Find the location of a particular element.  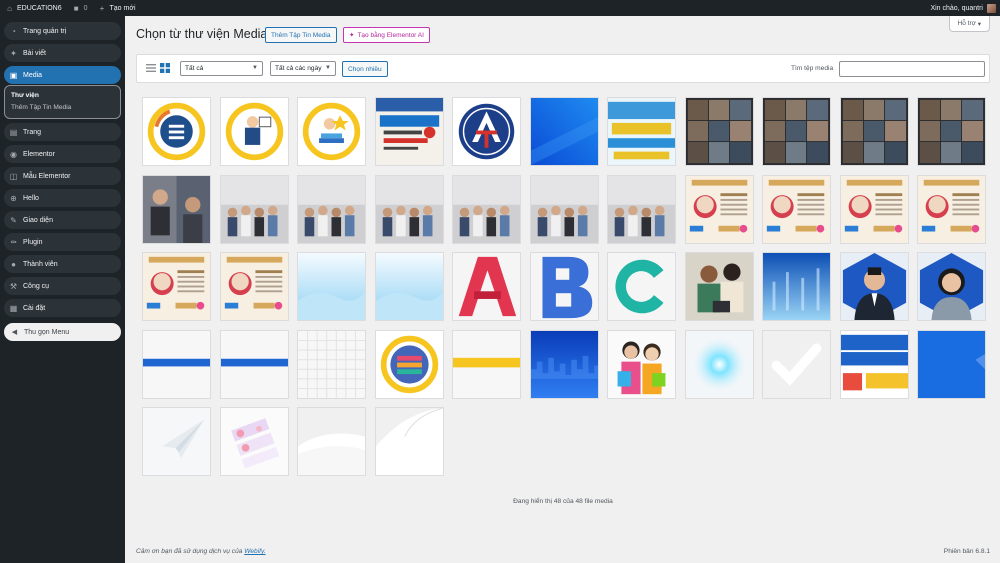

sidebar-item-label: Trang is located at coordinates (32, 132).